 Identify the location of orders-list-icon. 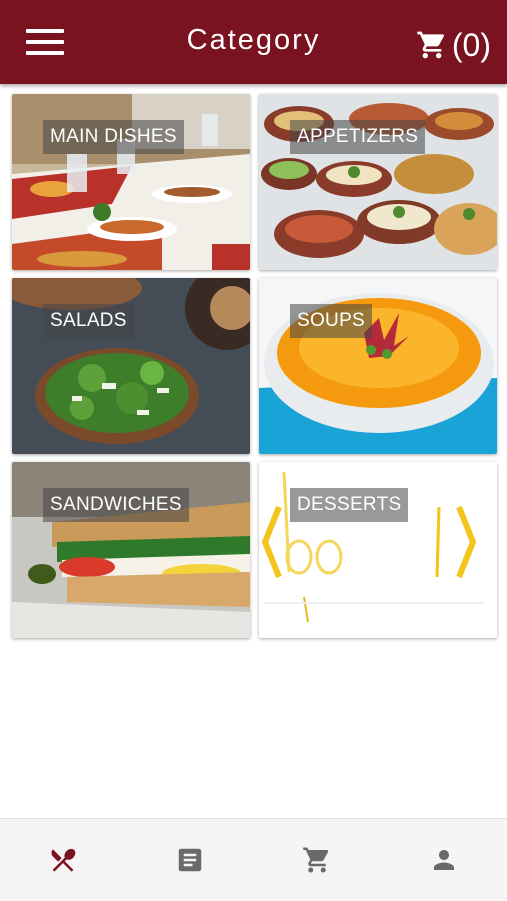
(190, 860).